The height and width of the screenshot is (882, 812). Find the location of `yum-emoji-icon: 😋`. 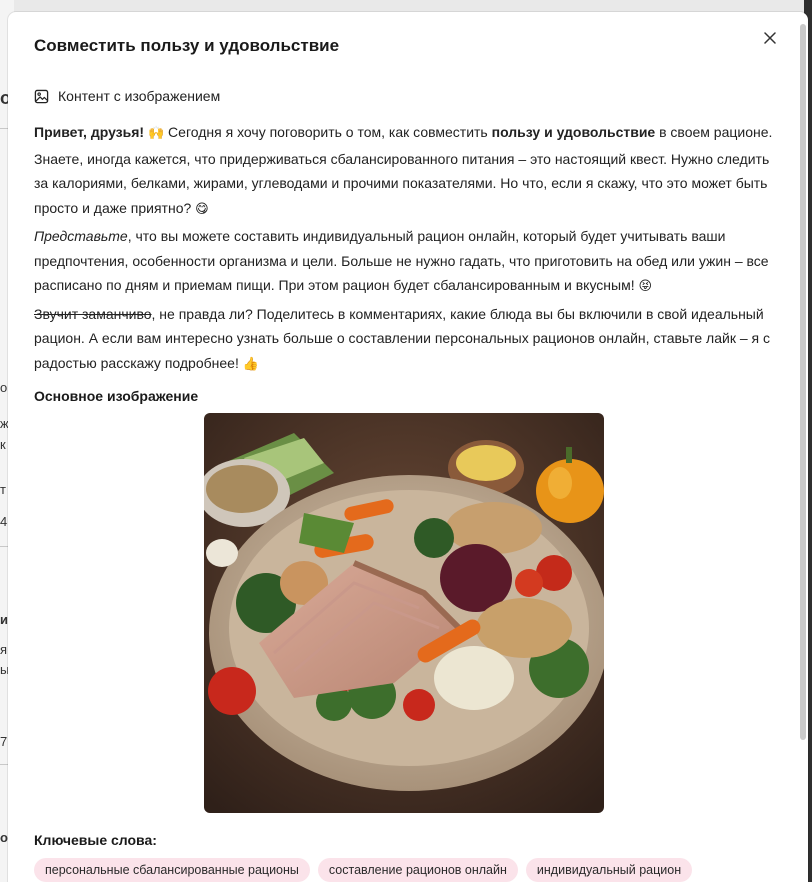

yum-emoji-icon: 😋 is located at coordinates (202, 209).